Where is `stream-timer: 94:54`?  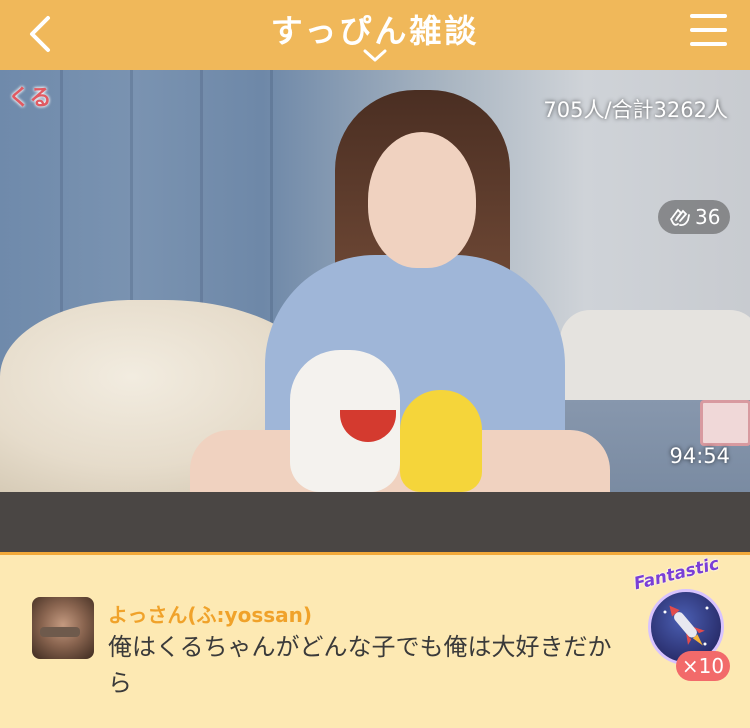 stream-timer: 94:54 is located at coordinates (699, 456).